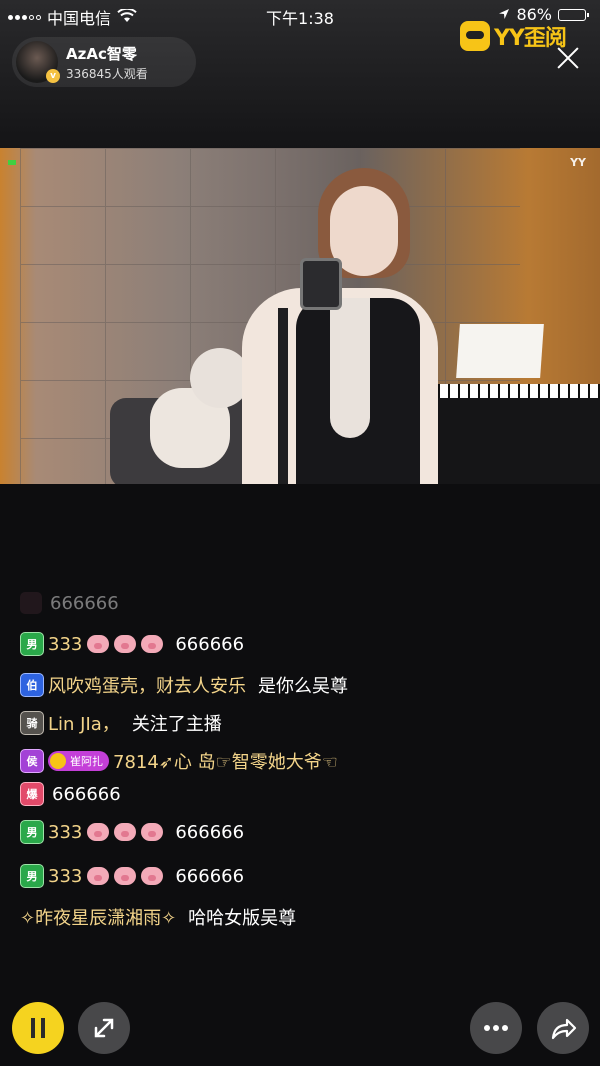  Describe the element at coordinates (147, 685) in the screenshot. I see `chat-username: 风吹鸡蛋壳，财去人安乐` at that location.